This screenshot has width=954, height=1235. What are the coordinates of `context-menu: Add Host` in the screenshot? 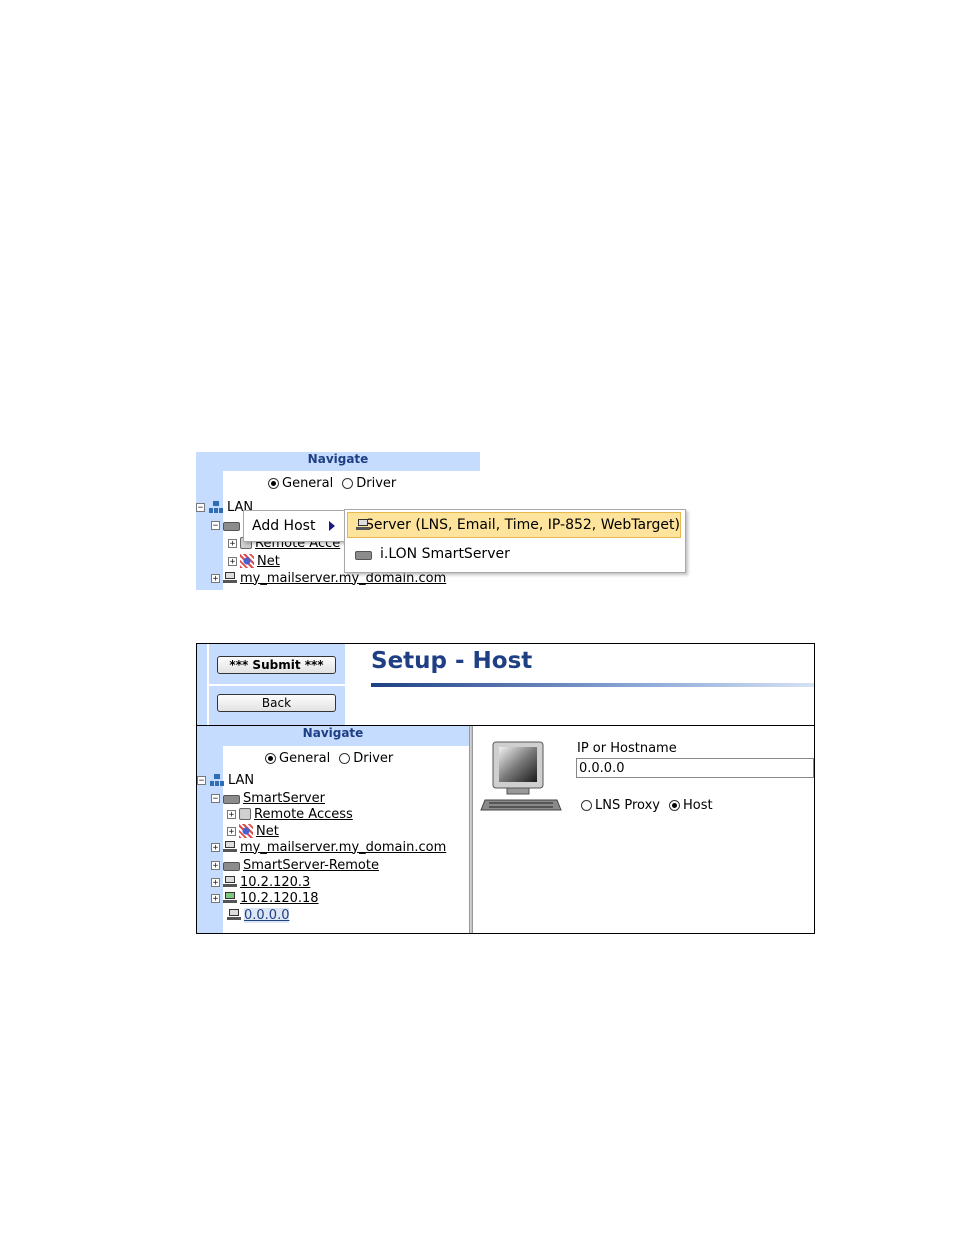 It's located at (295, 526).